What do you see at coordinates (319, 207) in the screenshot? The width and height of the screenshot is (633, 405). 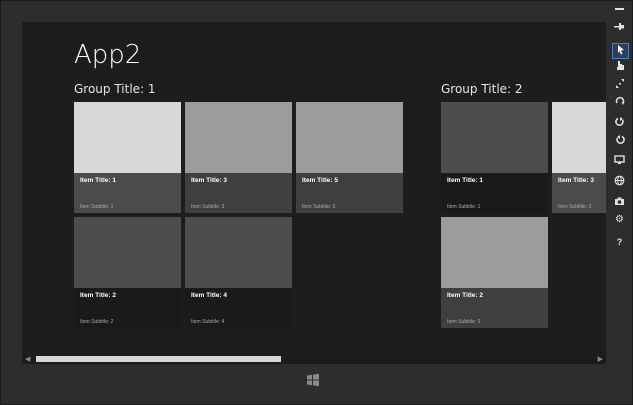 I see `item-subtitle: Item Subtitle: 5` at bounding box center [319, 207].